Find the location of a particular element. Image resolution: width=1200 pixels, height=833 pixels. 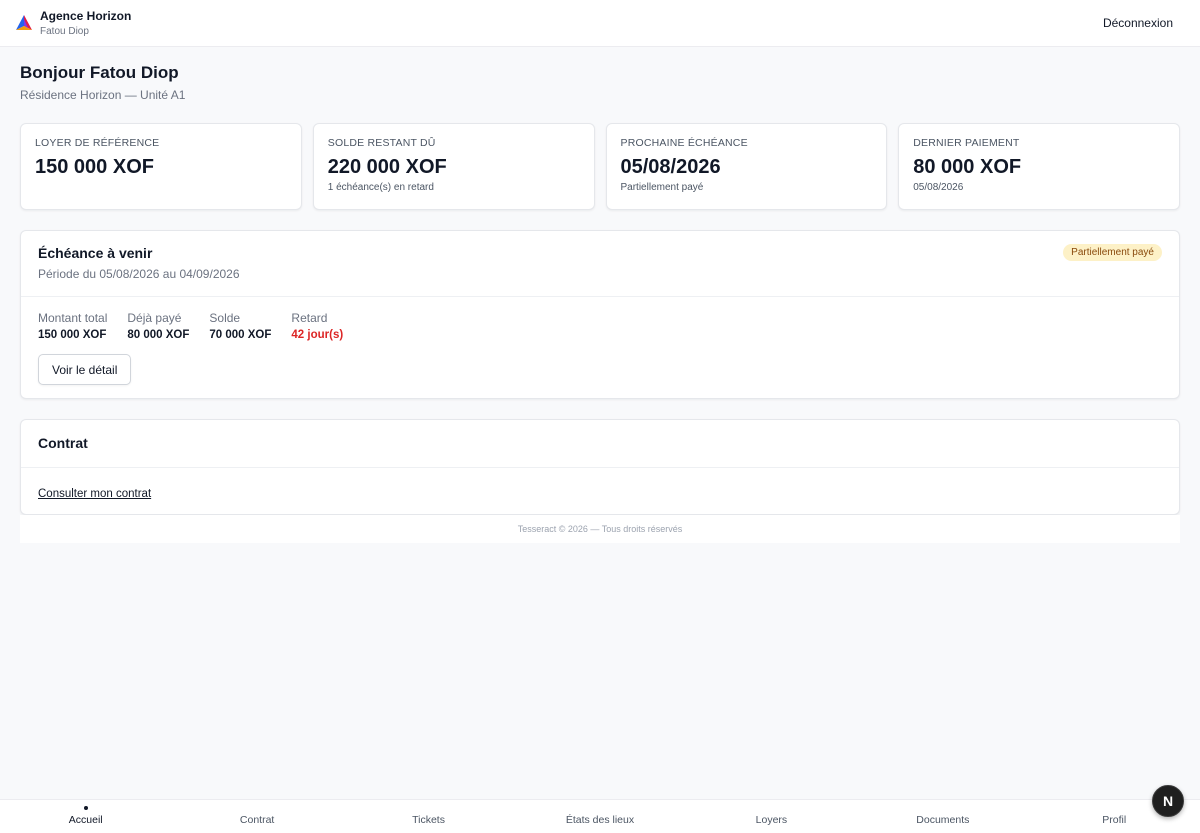

amount-paid: Déjà payé 80 000 XOF is located at coordinates (158, 326).